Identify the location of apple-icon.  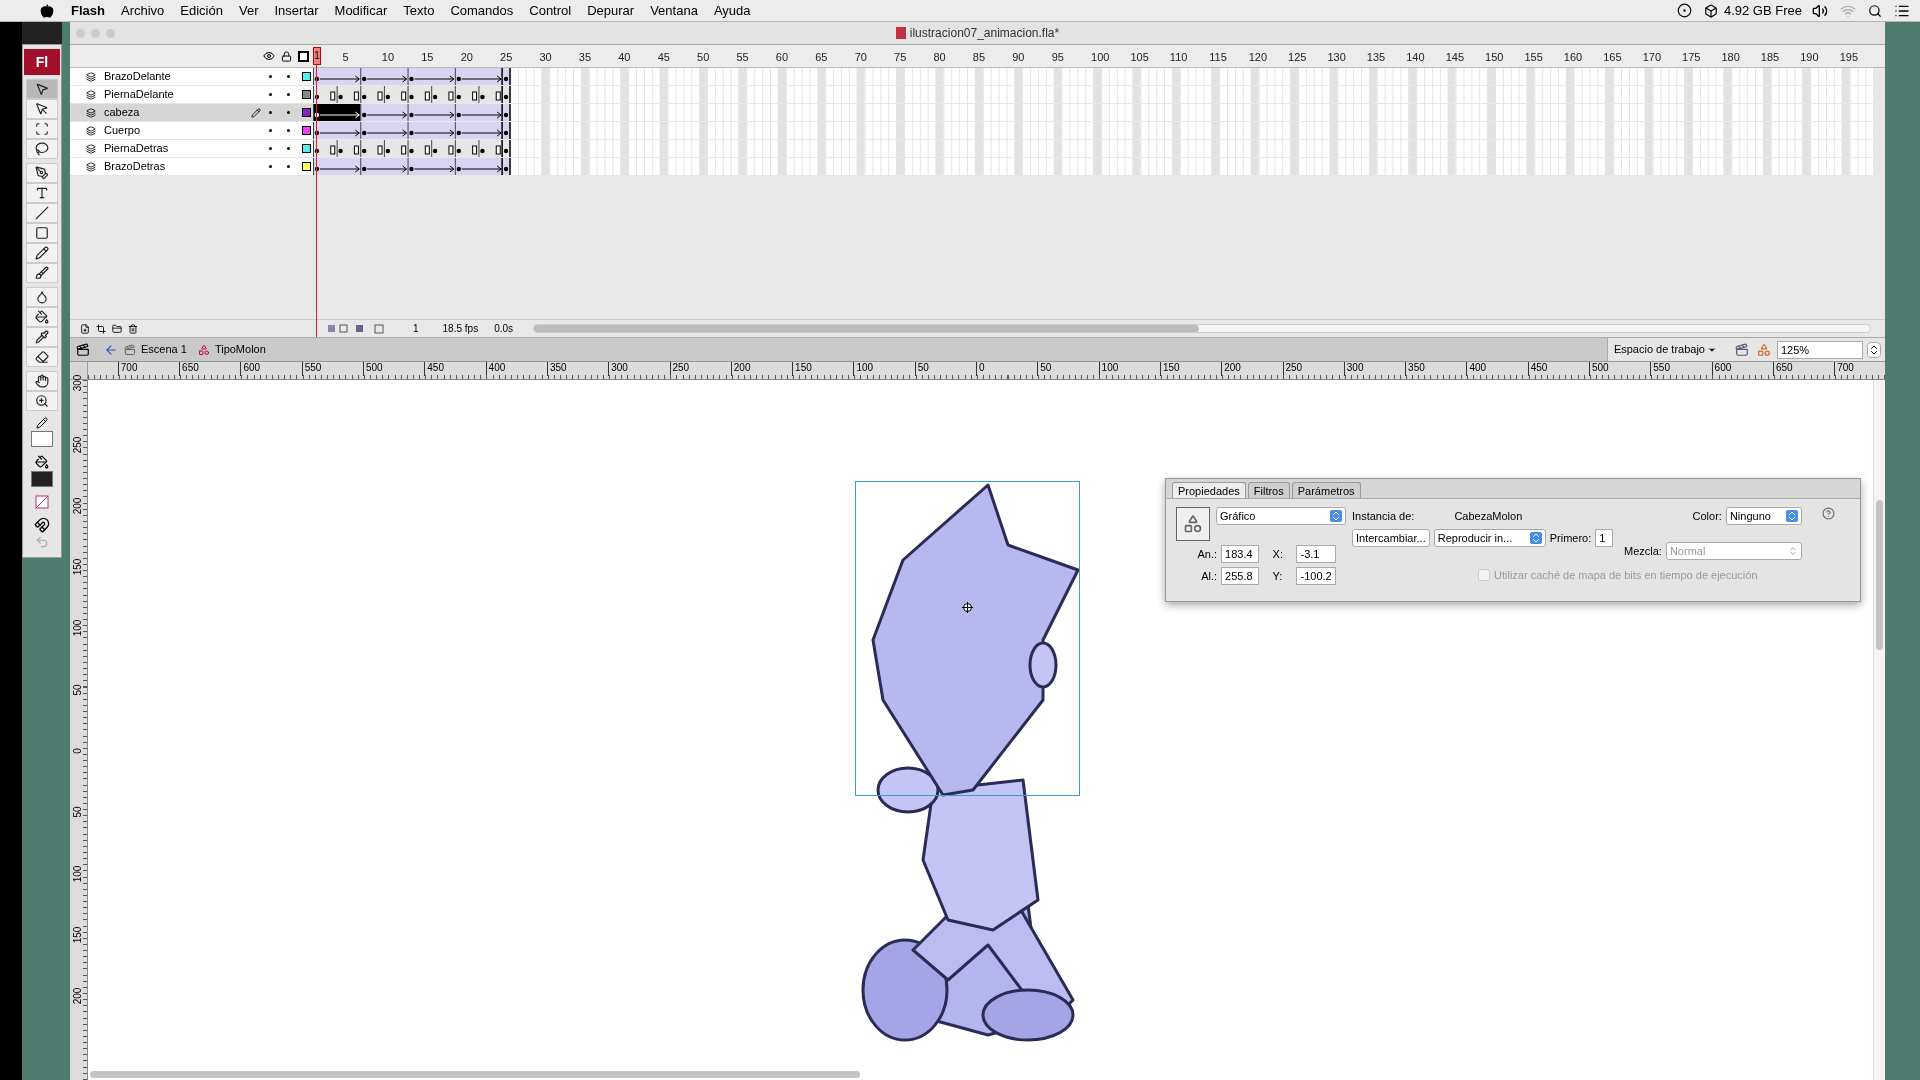
(47, 10).